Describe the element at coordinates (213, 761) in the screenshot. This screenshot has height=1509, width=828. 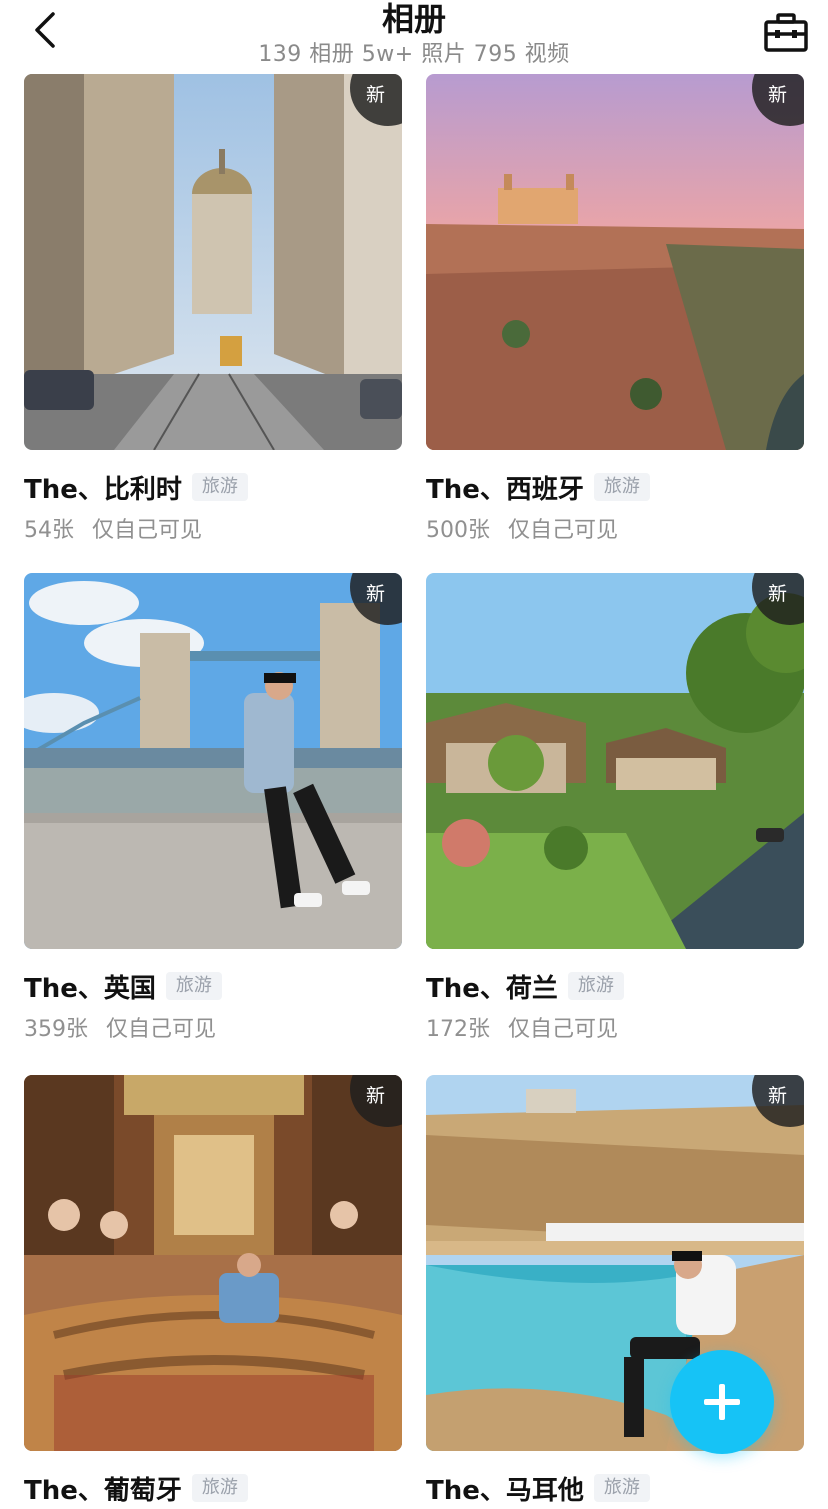
I see `album-cover-uk: 新` at that location.